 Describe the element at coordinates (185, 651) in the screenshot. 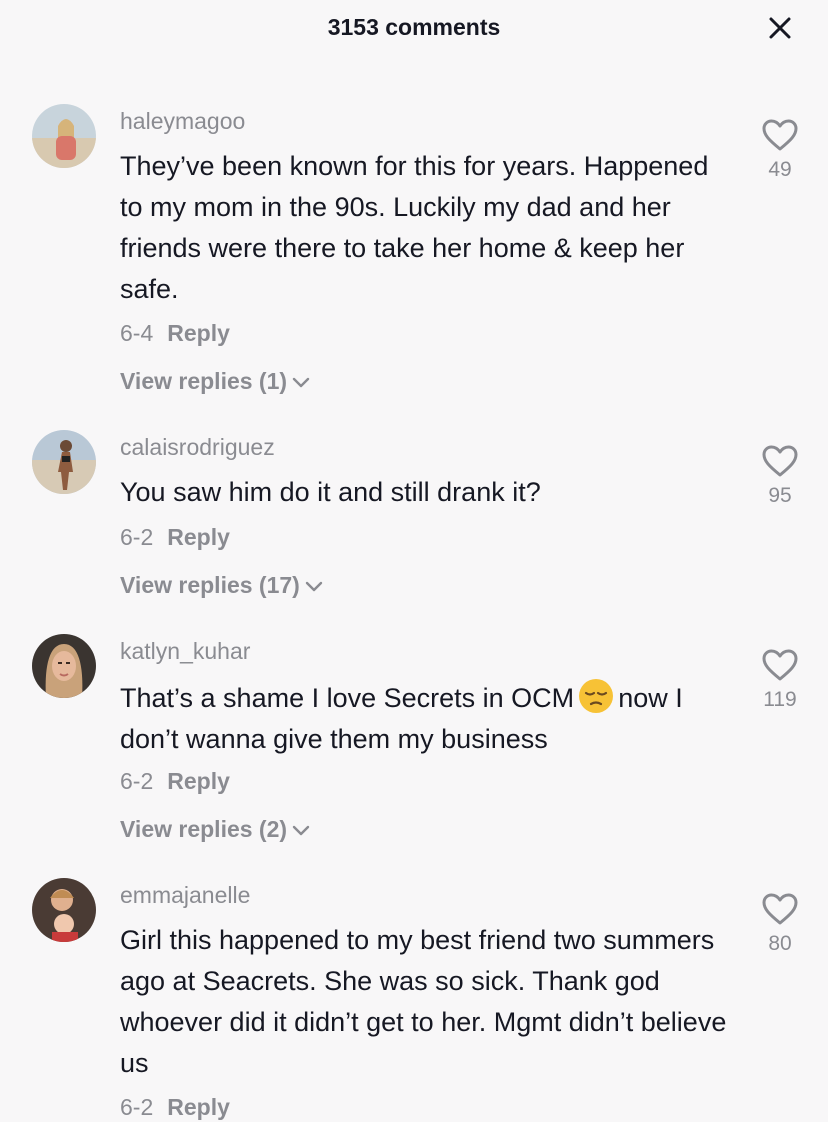

I see `comment-username: katlyn_kuhar` at that location.